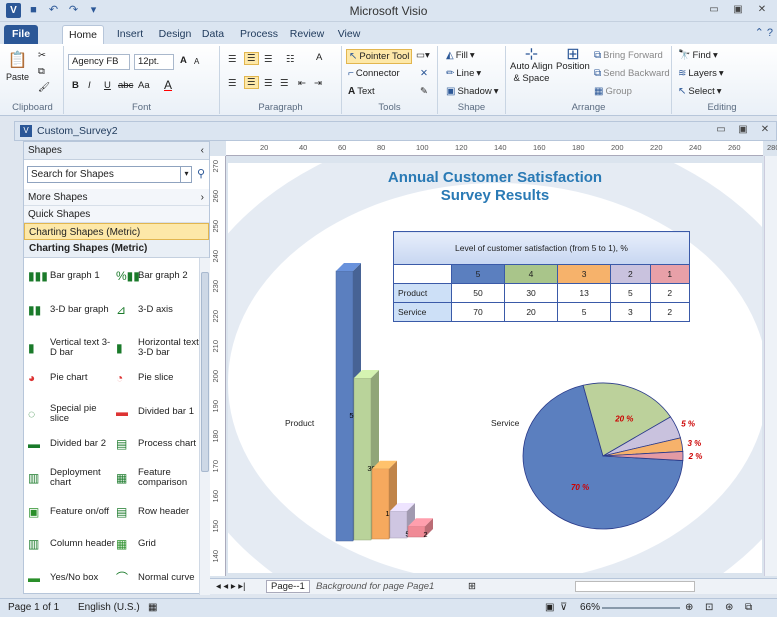 This screenshot has width=777, height=617. I want to click on line-button: ✏ Line ▾, so click(463, 73).